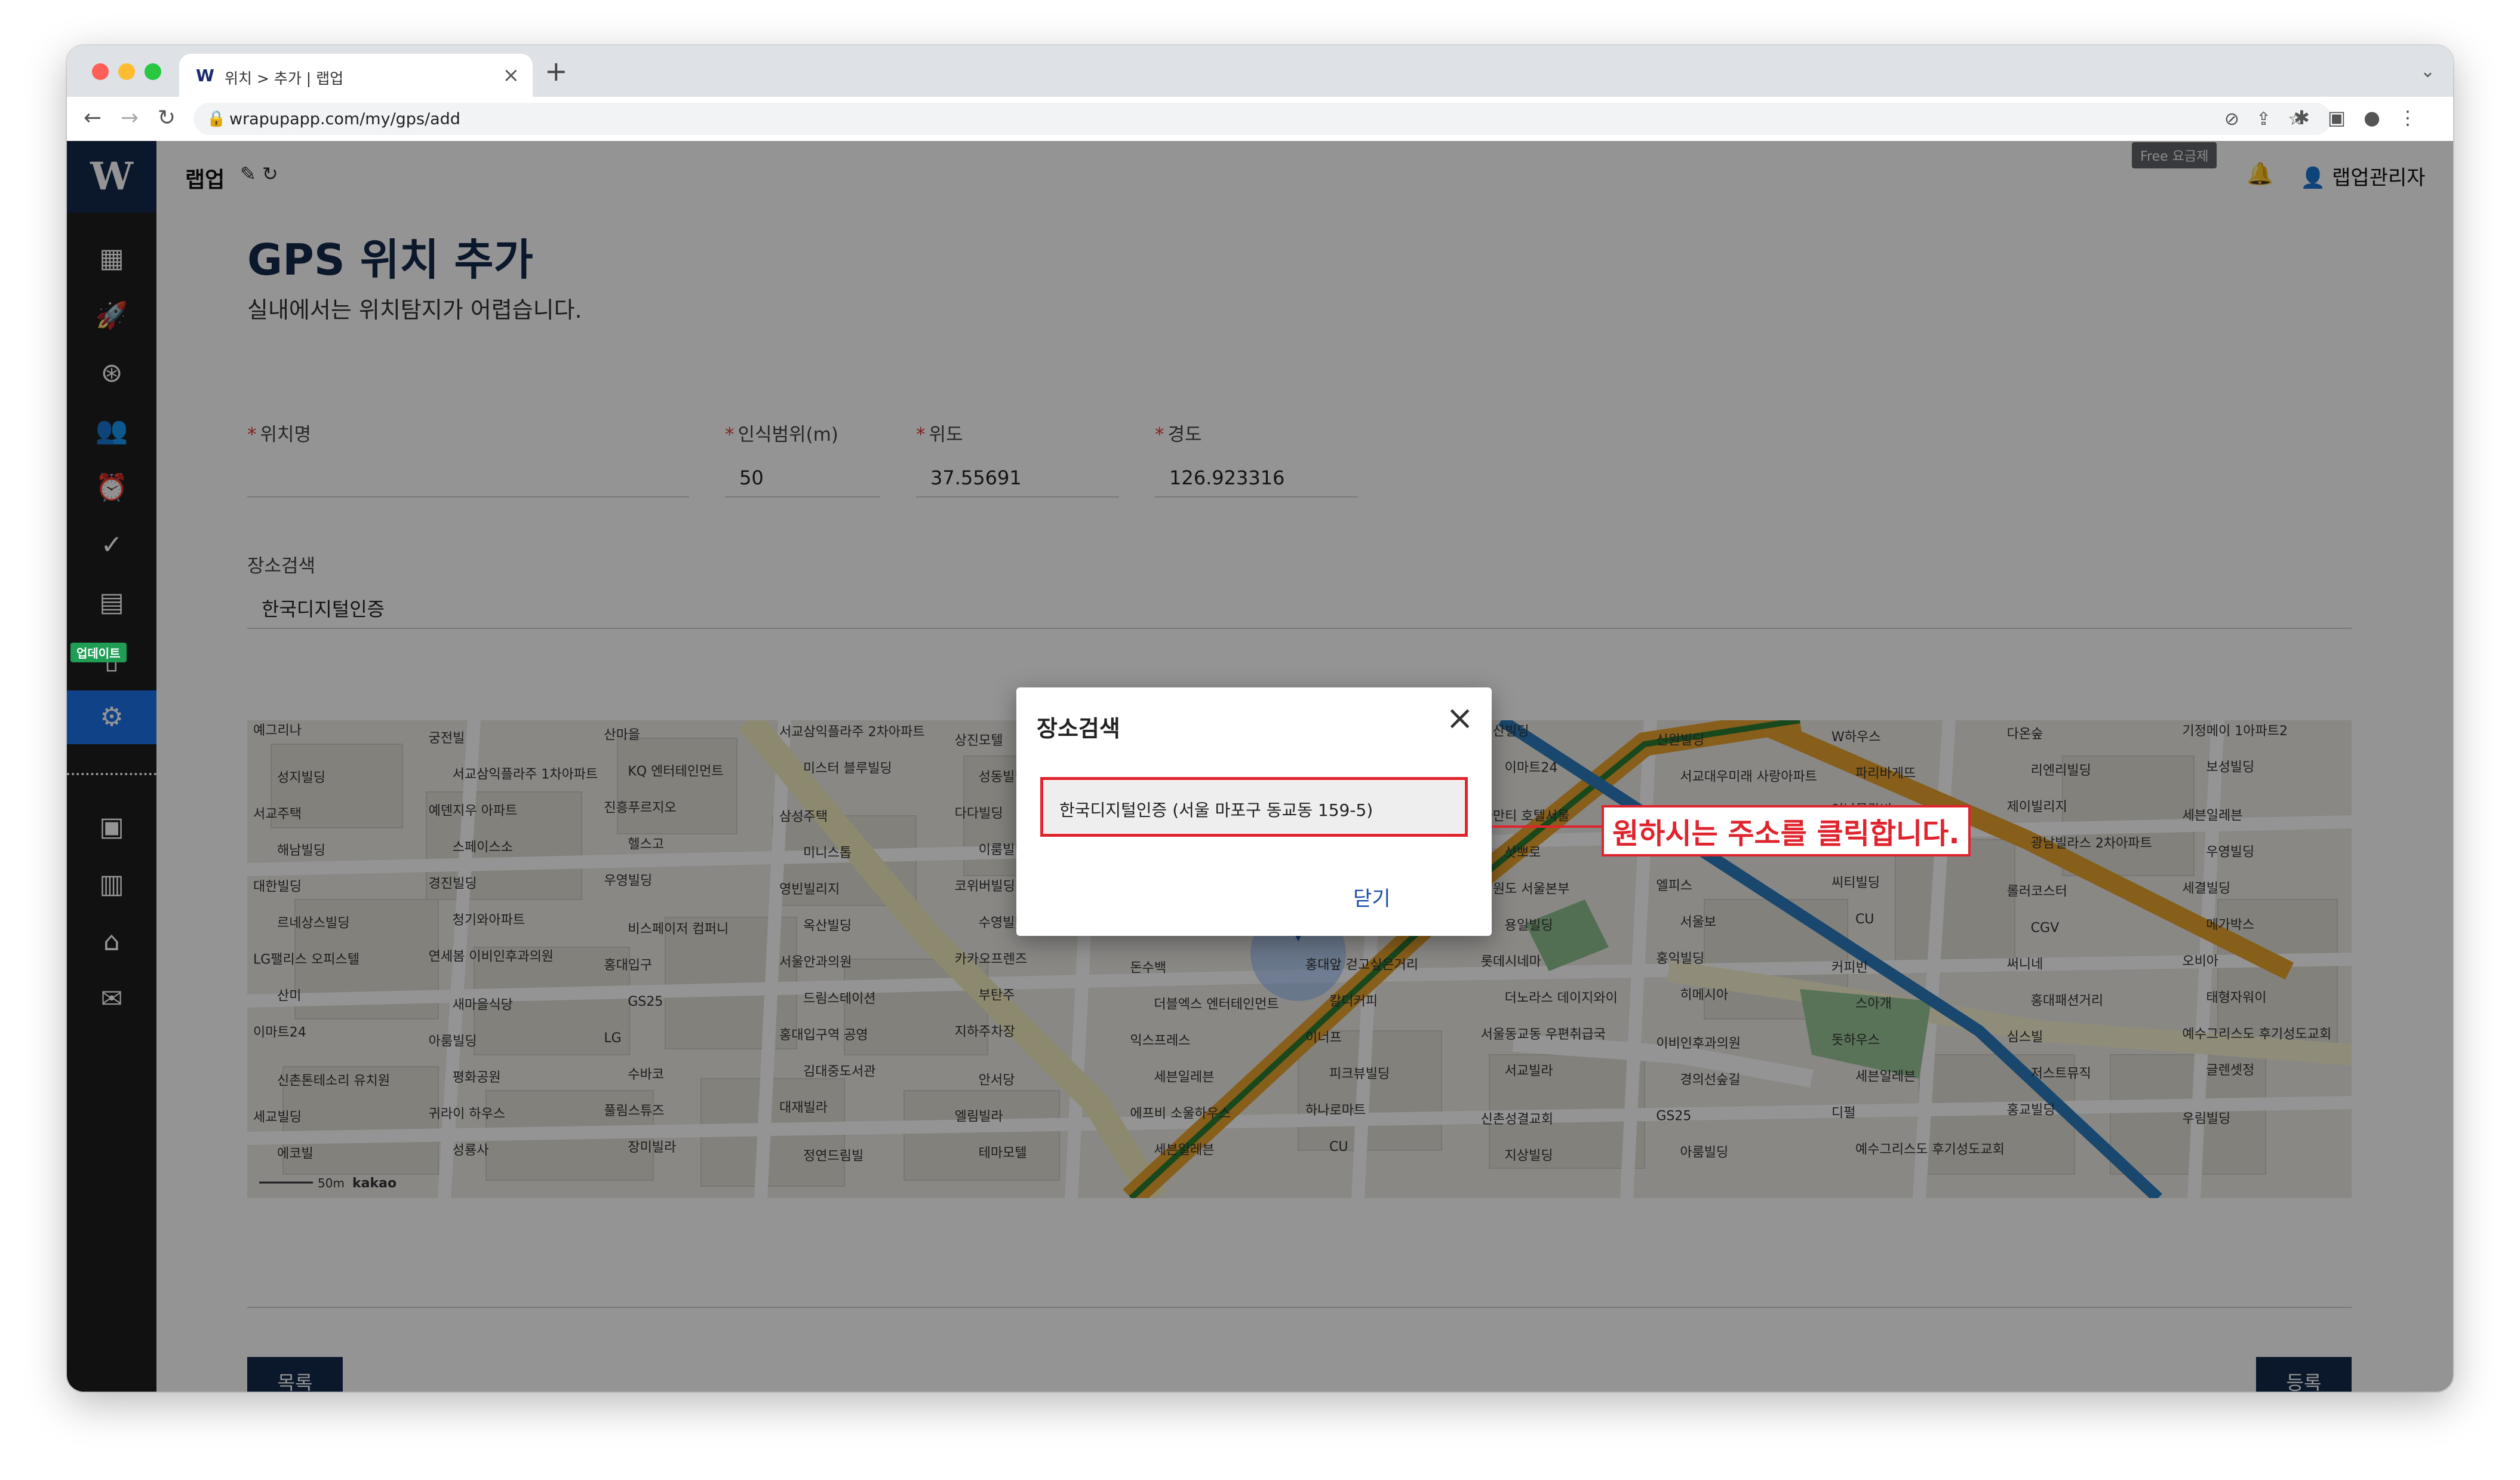 Image resolution: width=2520 pixels, height=1480 pixels. I want to click on tab-close-icon: ×, so click(511, 75).